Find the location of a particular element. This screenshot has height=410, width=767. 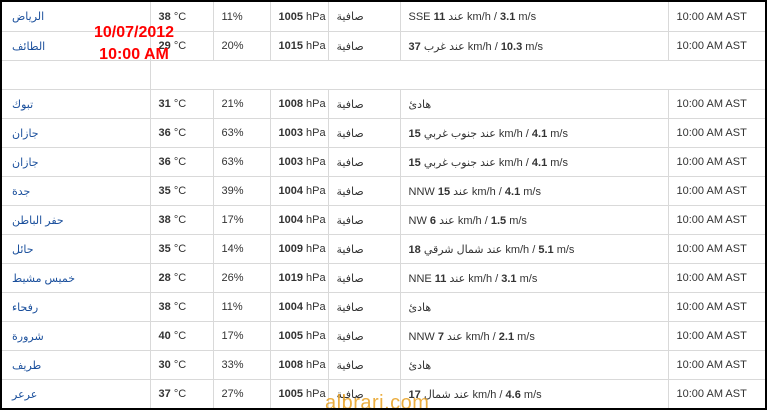

city-link: الرياض is located at coordinates (28, 17).